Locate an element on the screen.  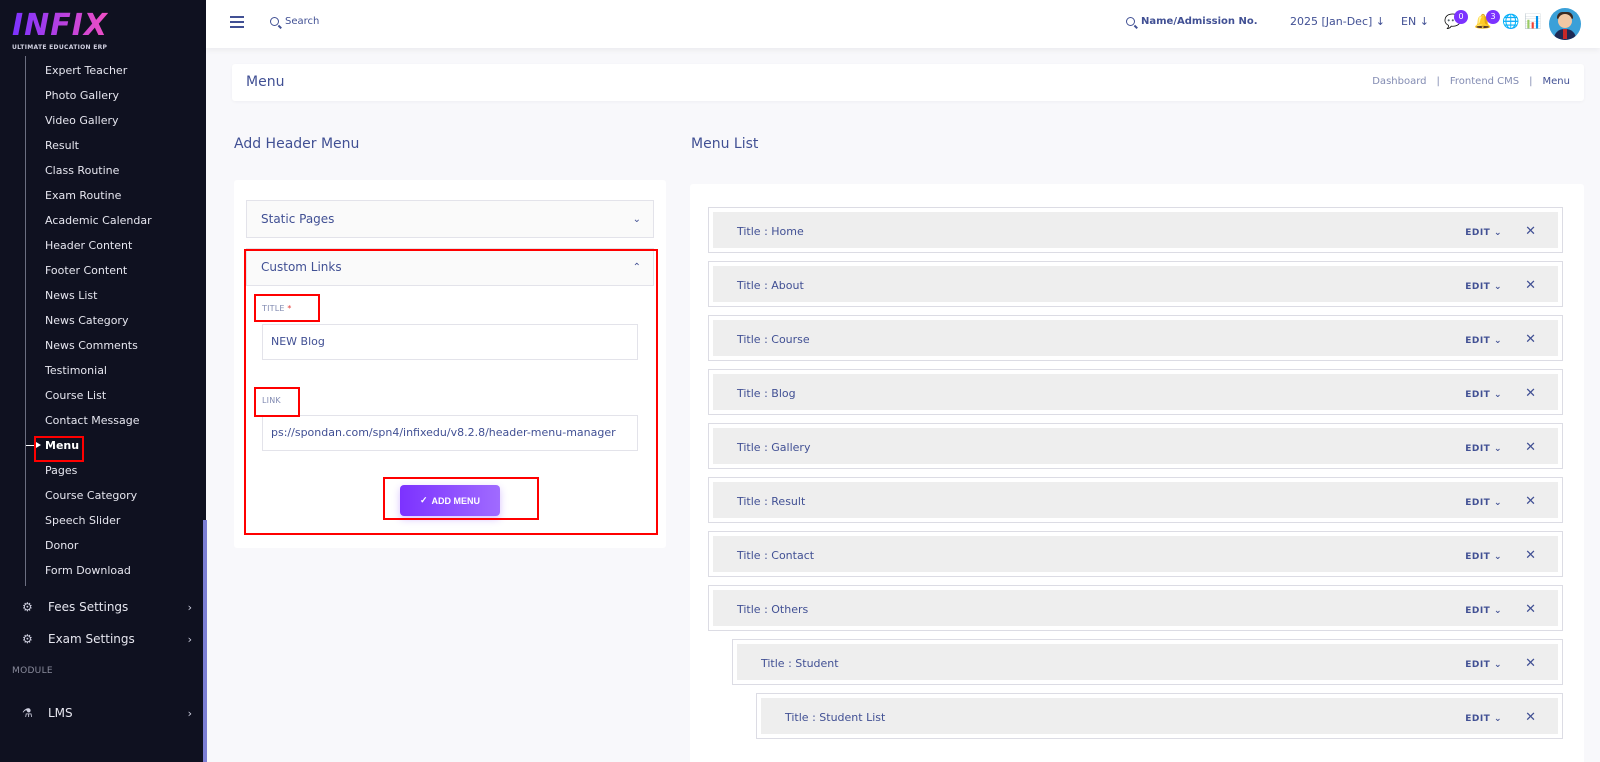
sidebar-item-news-category: News Category is located at coordinates (86, 320).